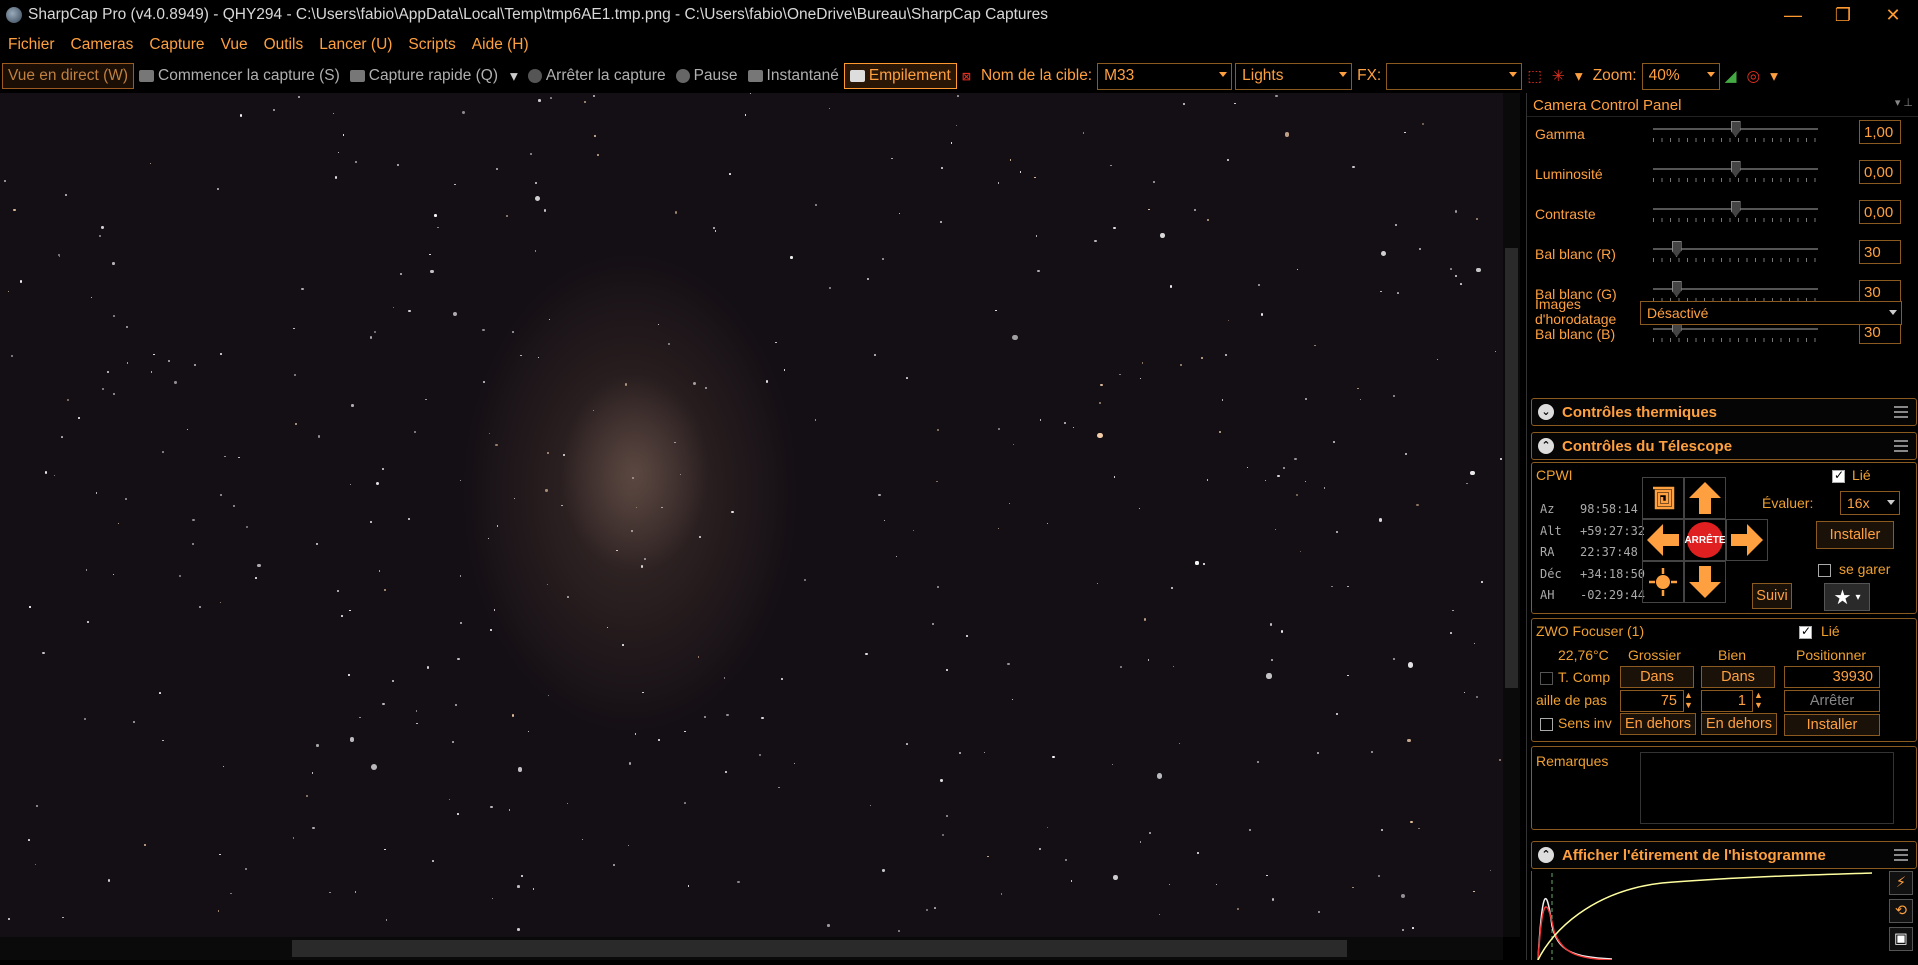 This screenshot has width=1918, height=965. What do you see at coordinates (434, 76) in the screenshot?
I see `quick-capture-button: Capture rapide (Q) ▾` at bounding box center [434, 76].